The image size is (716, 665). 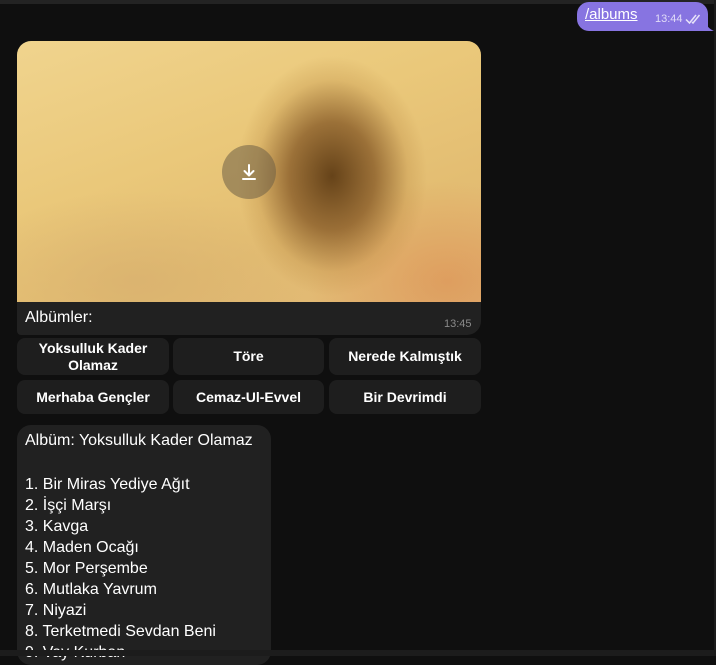 I want to click on track-item: 1. Bir Miras Yediye Ağıt, so click(x=107, y=484).